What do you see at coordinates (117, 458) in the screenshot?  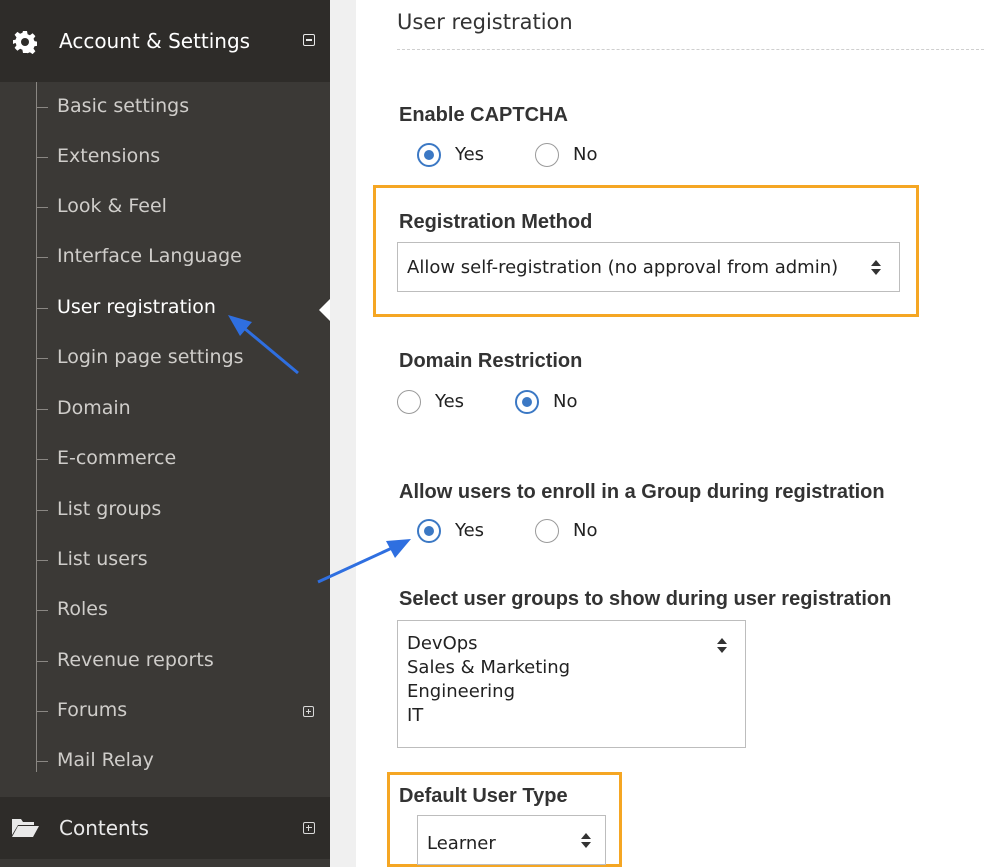 I see `sidebar-item-label: E-commerce` at bounding box center [117, 458].